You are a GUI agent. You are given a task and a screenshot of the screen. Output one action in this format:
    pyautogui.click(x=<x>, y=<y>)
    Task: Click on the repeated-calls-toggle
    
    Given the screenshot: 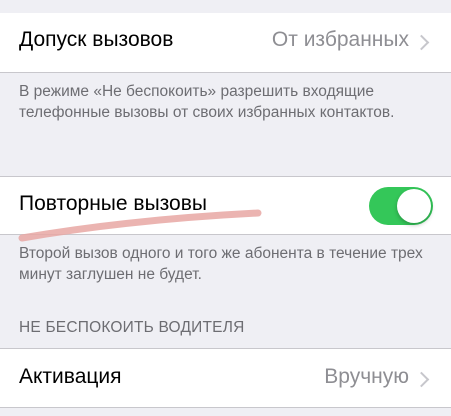 What is the action you would take?
    pyautogui.click(x=401, y=206)
    